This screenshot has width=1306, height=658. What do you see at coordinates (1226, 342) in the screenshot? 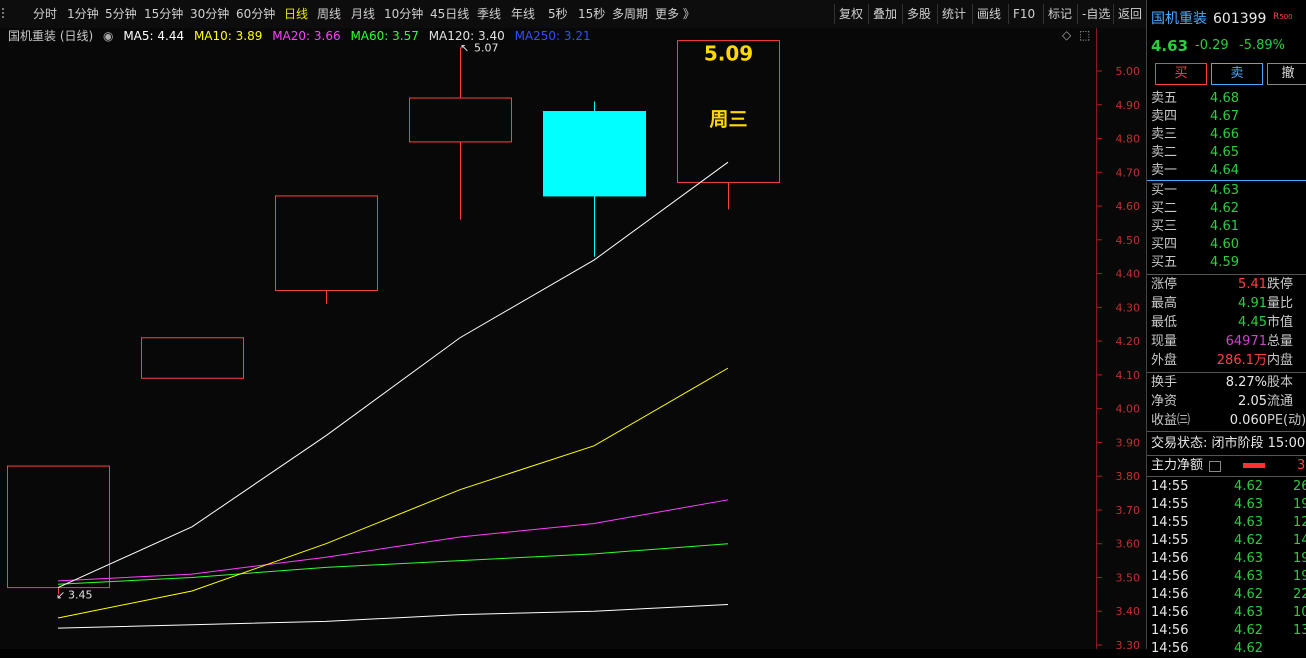
I see `stat-row: 现量 64971 总量` at bounding box center [1226, 342].